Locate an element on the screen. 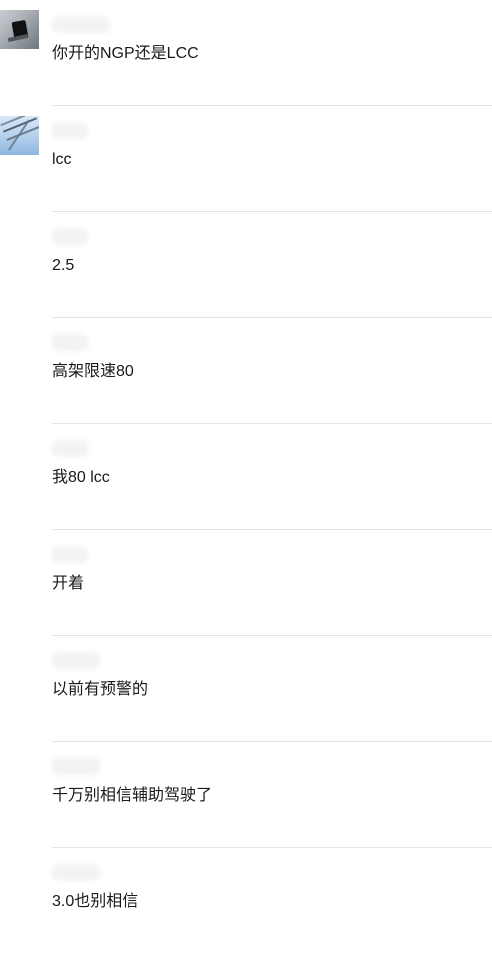 The image size is (492, 954). comment-item: 你开的NGP还是LCC is located at coordinates (246, 53).